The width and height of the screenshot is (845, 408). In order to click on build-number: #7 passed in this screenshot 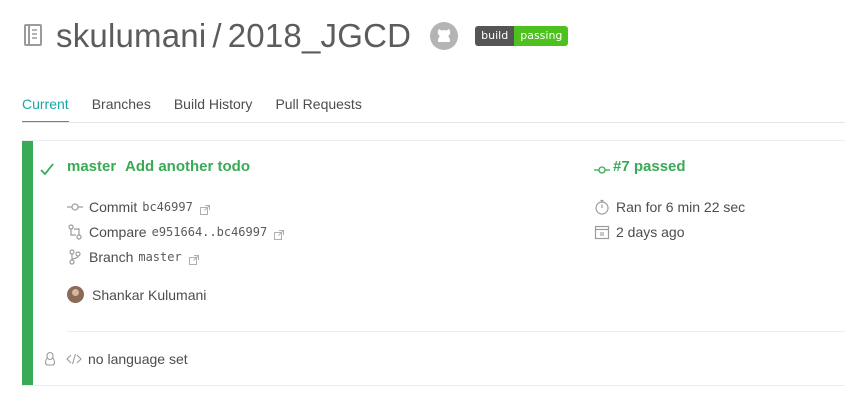, I will do `click(640, 166)`.